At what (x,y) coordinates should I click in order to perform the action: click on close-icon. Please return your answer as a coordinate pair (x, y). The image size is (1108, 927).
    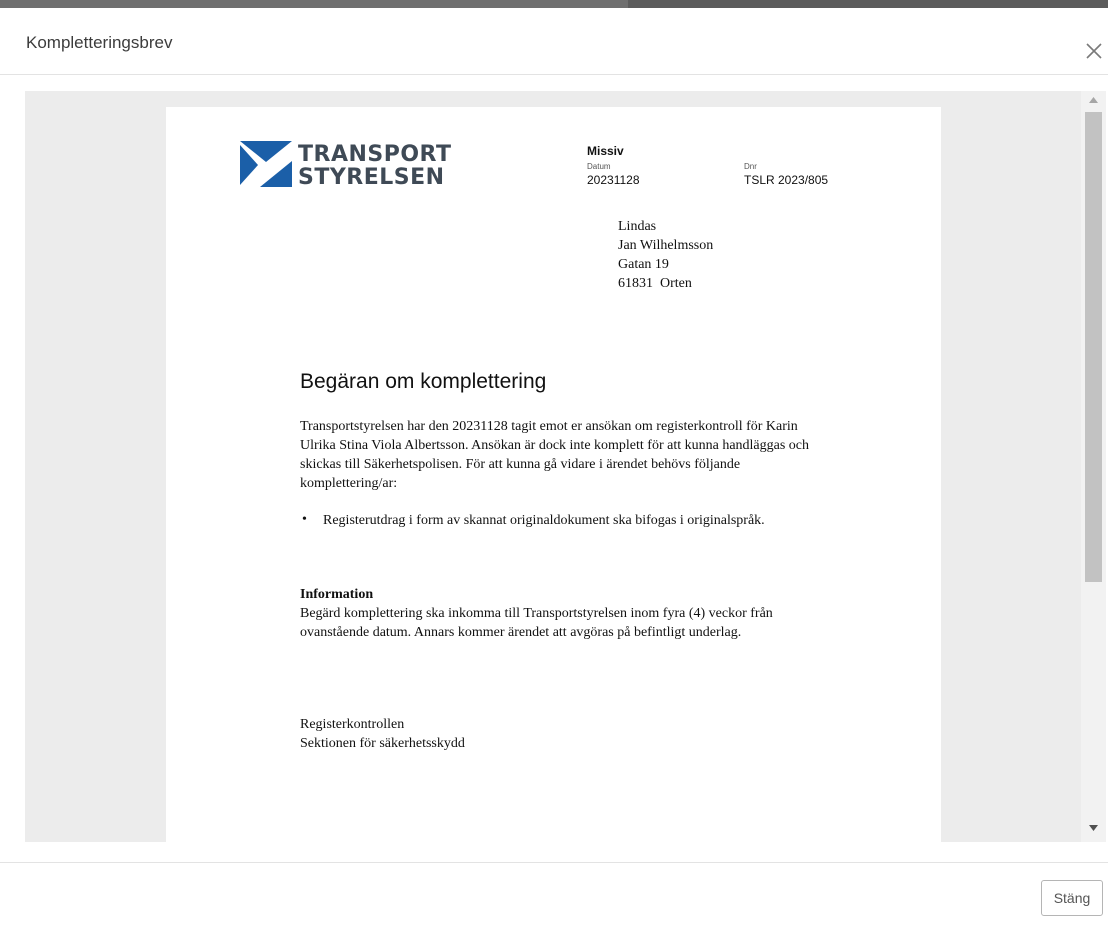
    Looking at the image, I should click on (1095, 52).